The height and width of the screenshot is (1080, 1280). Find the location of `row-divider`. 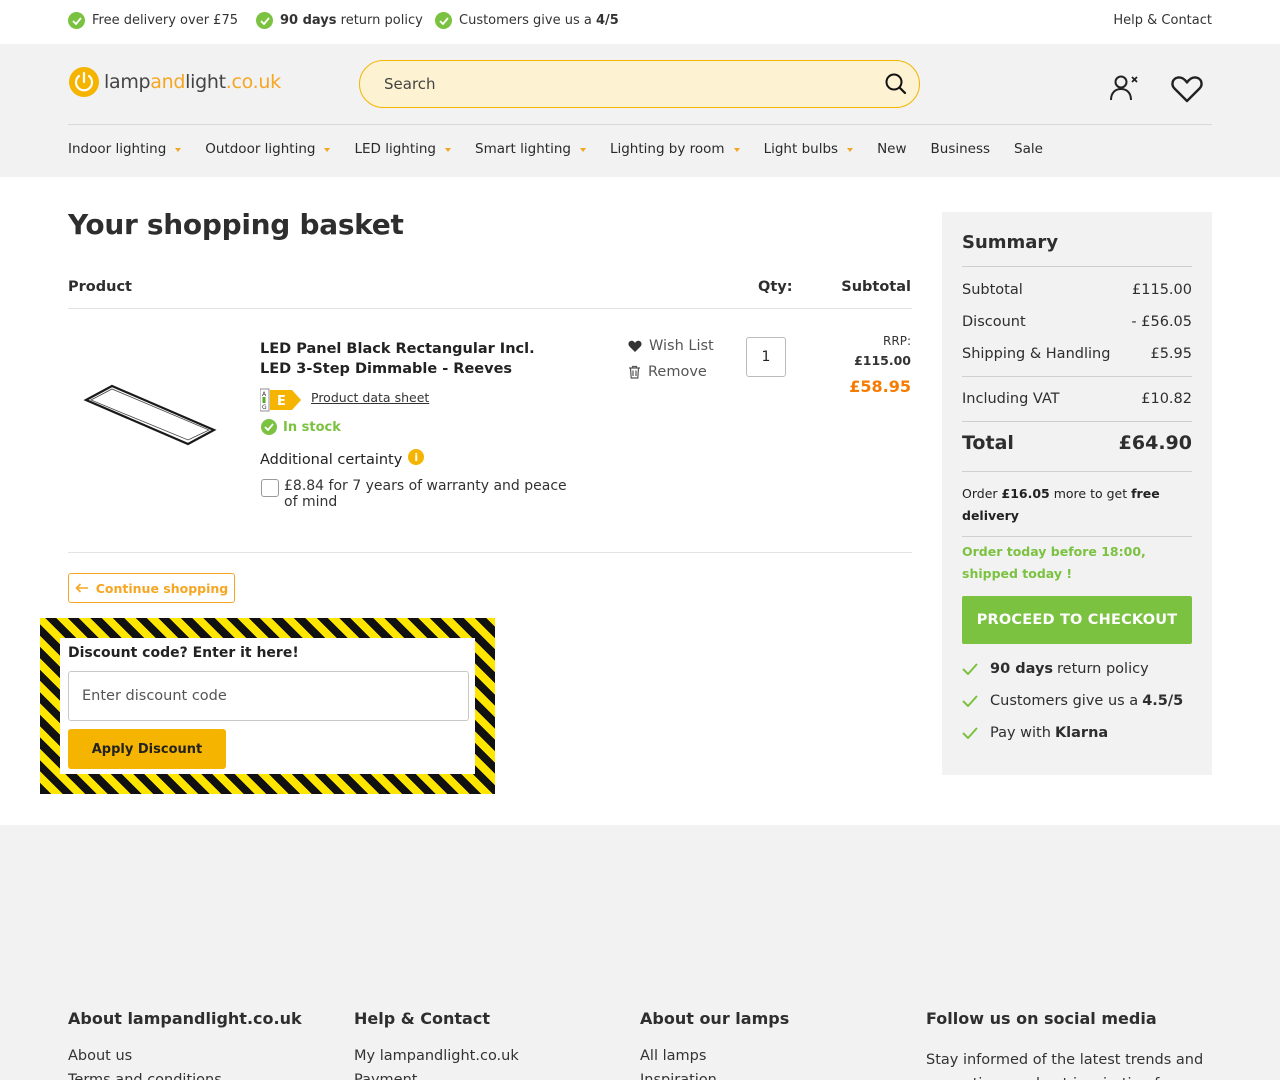

row-divider is located at coordinates (490, 552).